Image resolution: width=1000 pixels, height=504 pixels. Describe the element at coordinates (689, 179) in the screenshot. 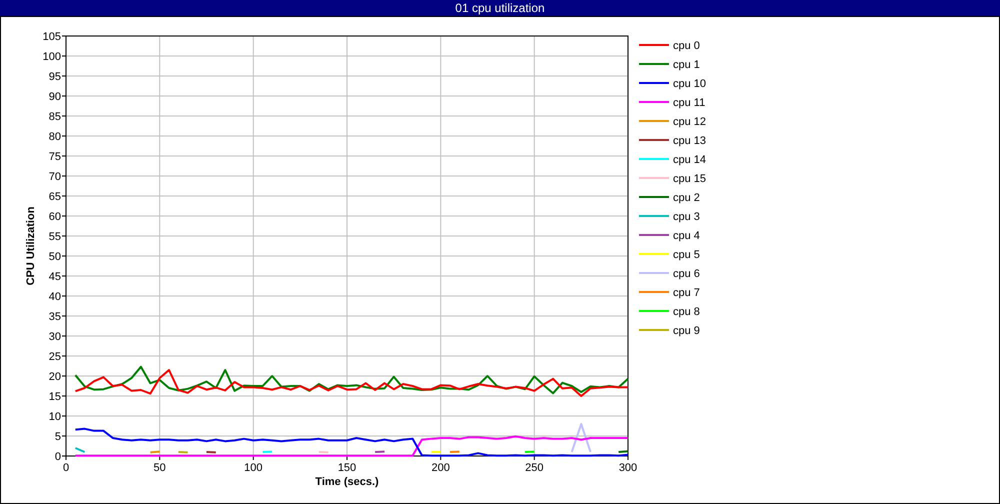

I see `legend-label: cpu 15` at that location.